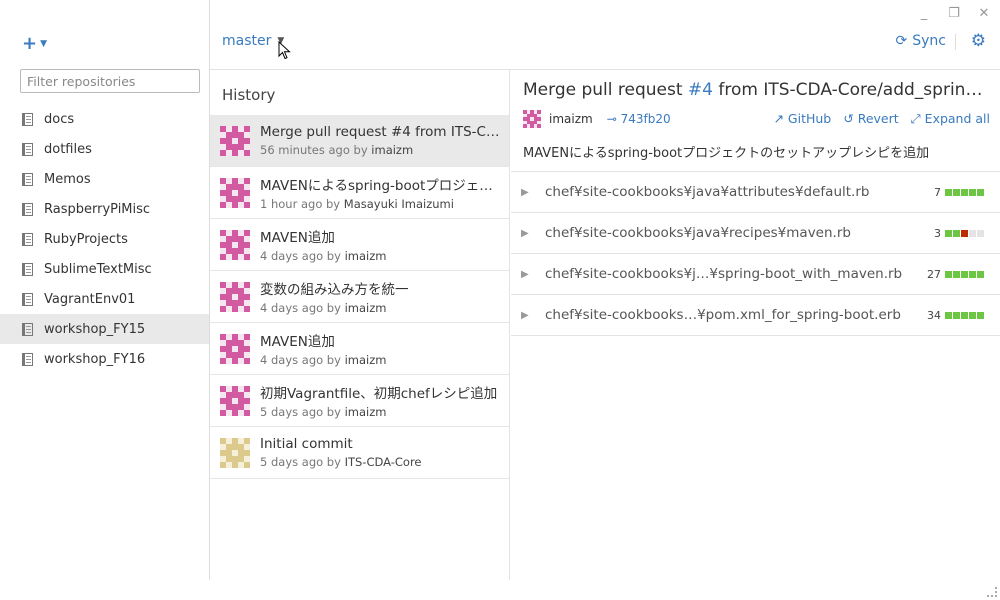 The width and height of the screenshot is (1000, 600). I want to click on commit-actions: ↗ GitHub ↺ Revert ⤢ Expand all, so click(881, 119).